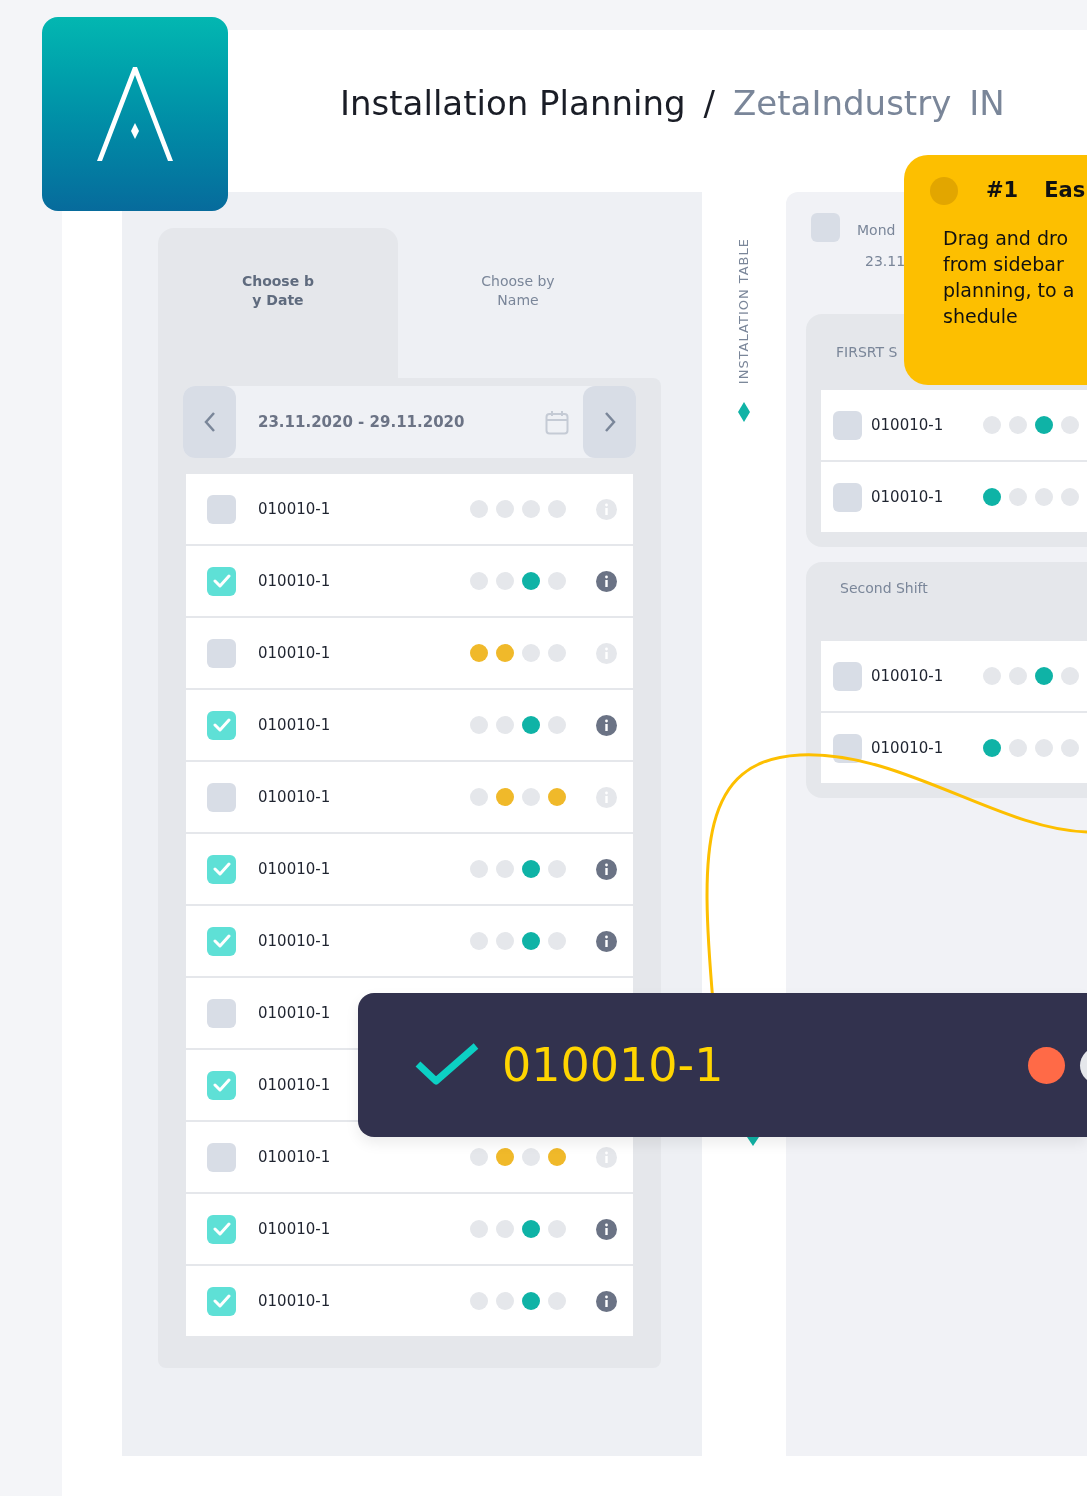  I want to click on shift-title: Second Shift, so click(884, 588).